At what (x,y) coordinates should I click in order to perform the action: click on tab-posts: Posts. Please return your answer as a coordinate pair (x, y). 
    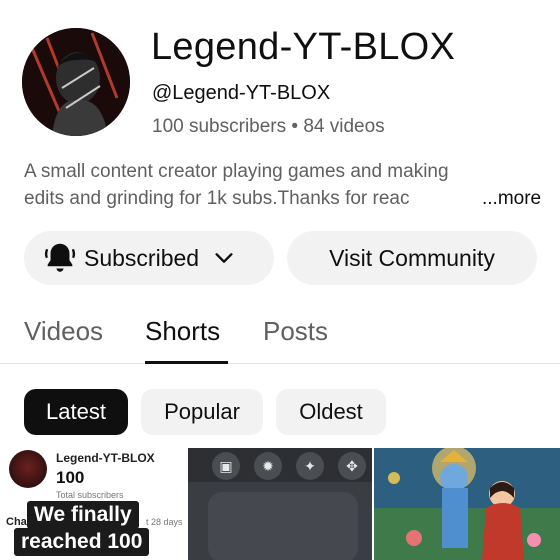
    Looking at the image, I should click on (295, 331).